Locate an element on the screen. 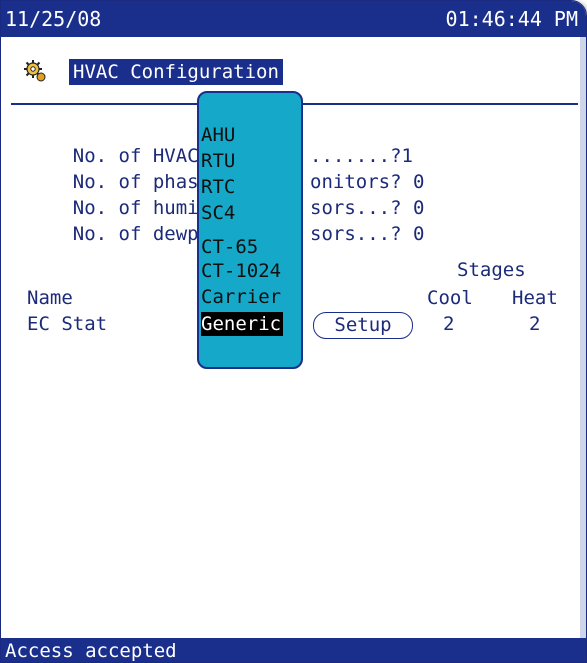 The width and height of the screenshot is (587, 663). cool-stages-value: 2 is located at coordinates (448, 324).